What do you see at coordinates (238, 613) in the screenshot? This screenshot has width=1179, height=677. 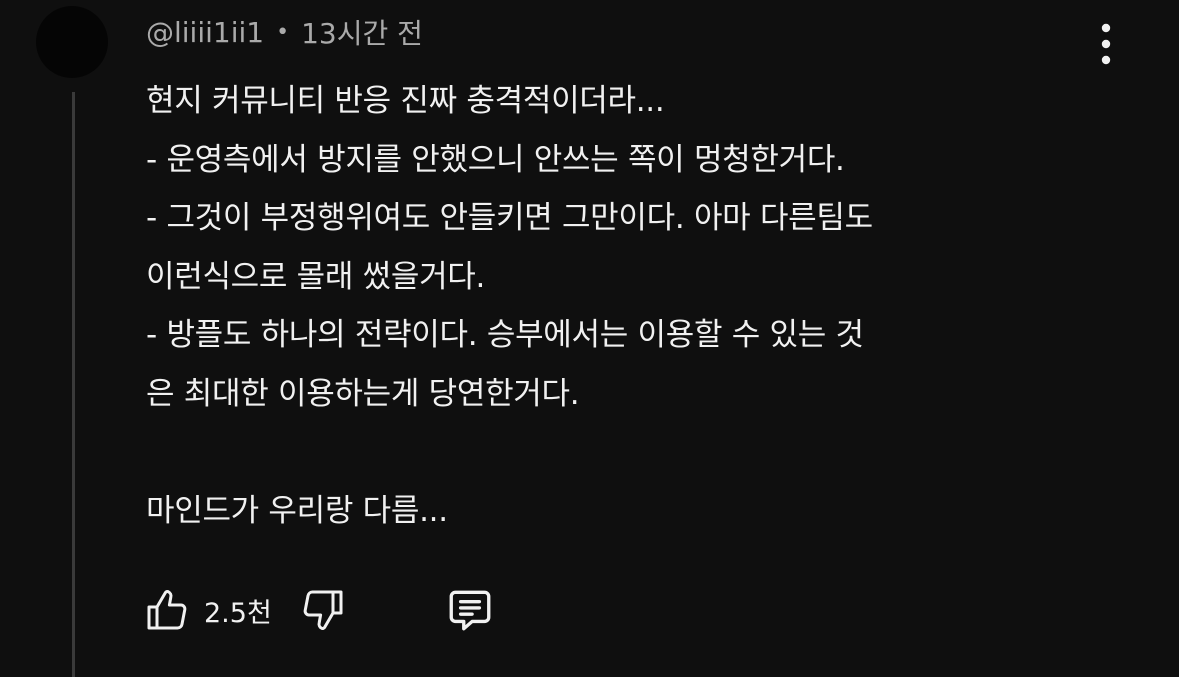 I see `like-count: 2.5천` at bounding box center [238, 613].